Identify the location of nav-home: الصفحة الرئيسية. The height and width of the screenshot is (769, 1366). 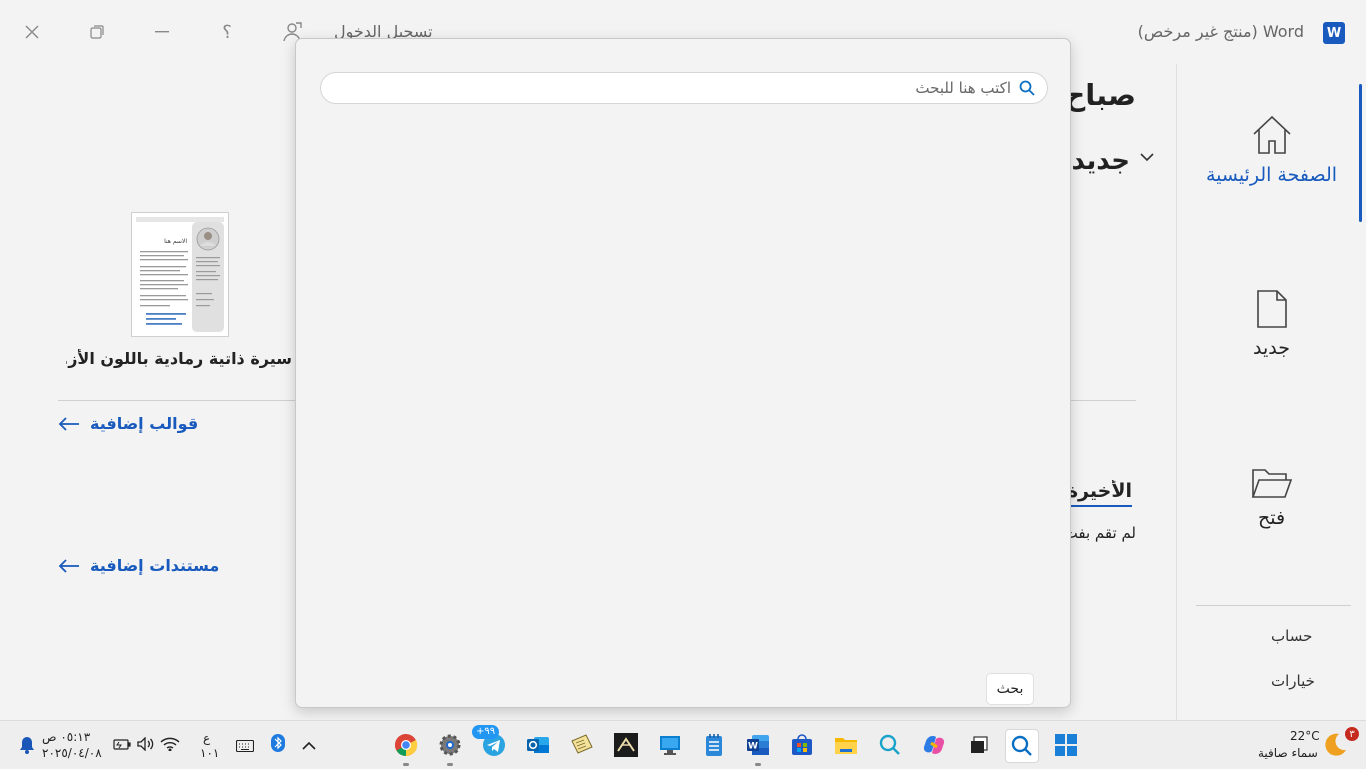
(1271, 150).